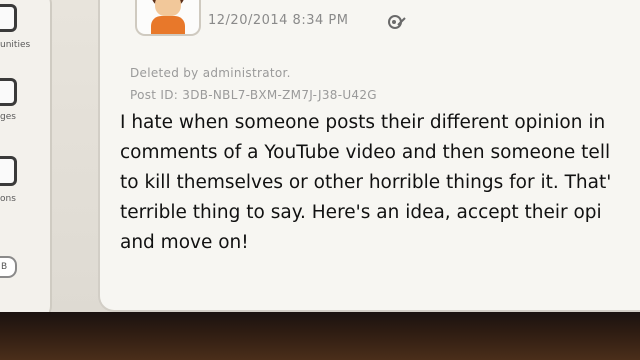  What do you see at coordinates (168, 8) in the screenshot?
I see `avatar-face` at bounding box center [168, 8].